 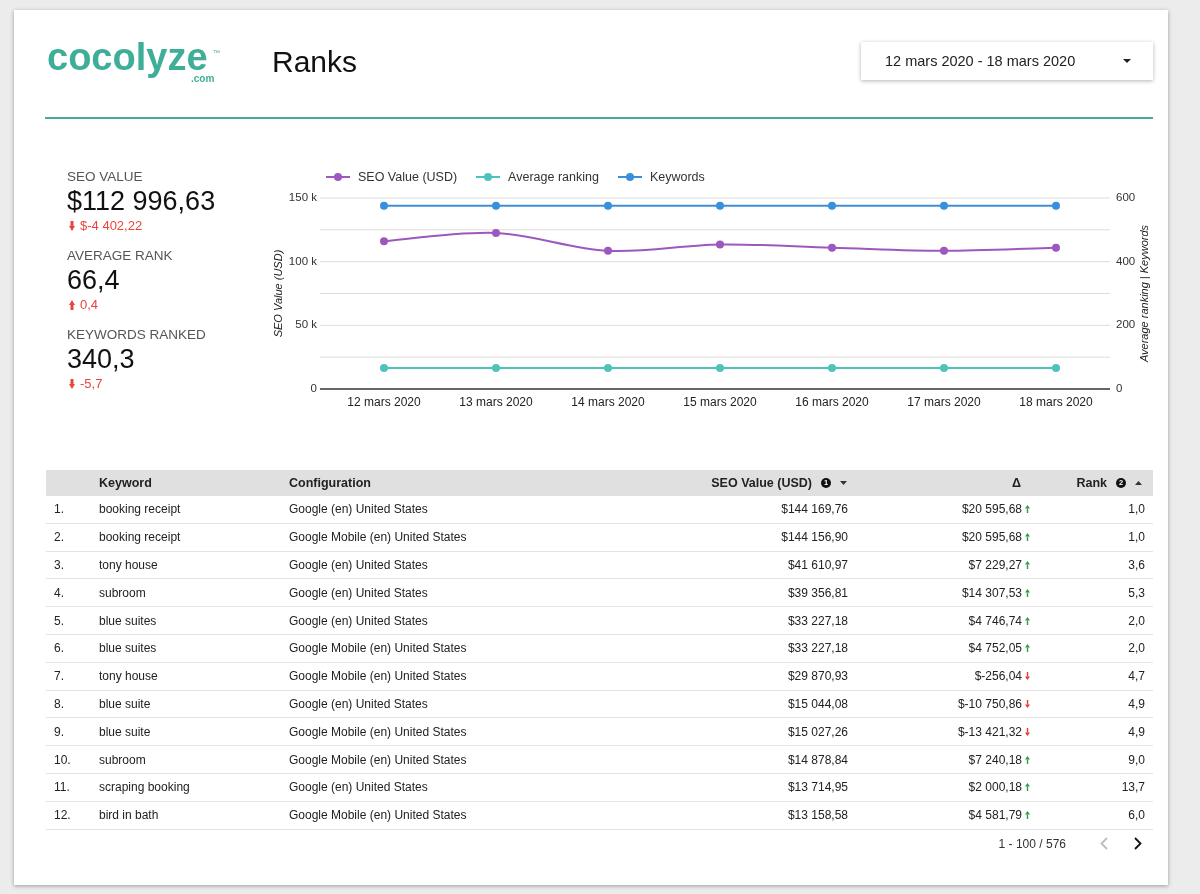 What do you see at coordinates (817, 592) in the screenshot?
I see `seo-value-text: $39 356,81` at bounding box center [817, 592].